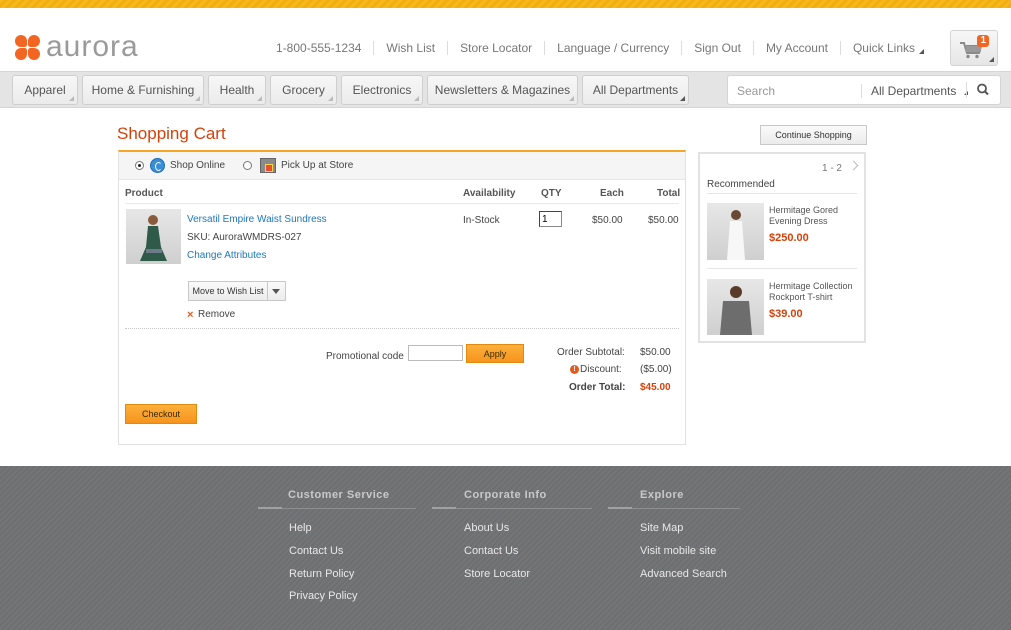  What do you see at coordinates (550, 219) in the screenshot?
I see `quantity-input` at bounding box center [550, 219].